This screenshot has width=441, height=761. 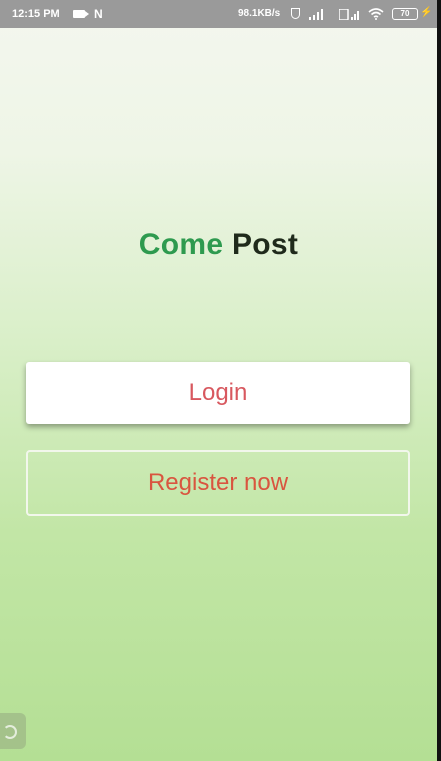 I want to click on status-bar: 12:15 PM N 98.1KB/s 70 ⚡, so click(x=218, y=14).